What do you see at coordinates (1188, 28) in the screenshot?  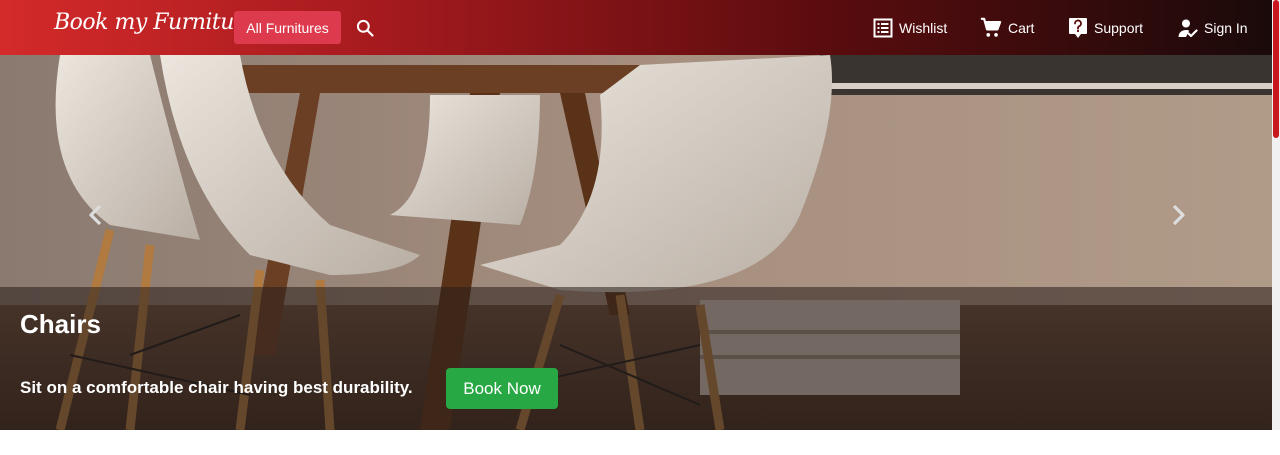 I see `user-check-icon` at bounding box center [1188, 28].